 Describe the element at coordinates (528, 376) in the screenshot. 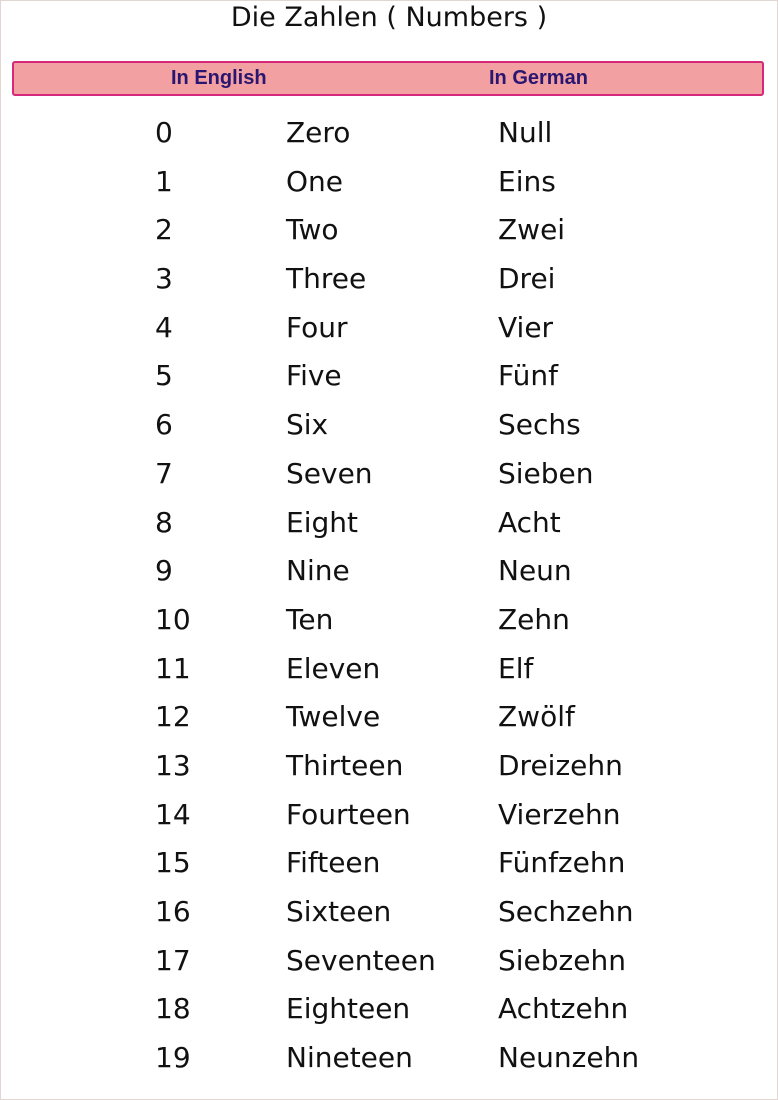

I see `german-cell: Fünf` at that location.